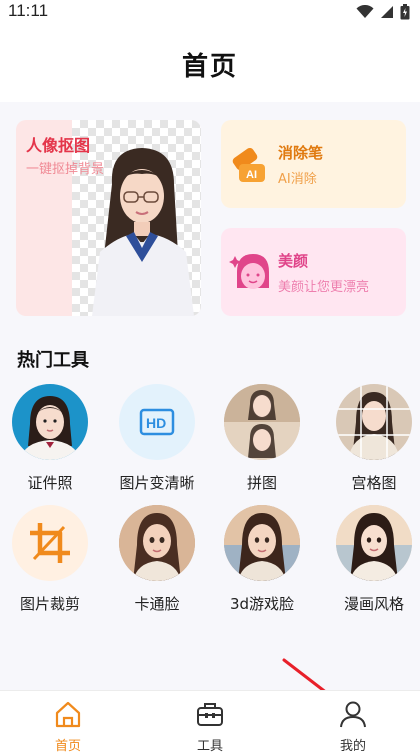 Image resolution: width=420 pixels, height=754 pixels. I want to click on bottom-tab-bar: 首页 工具 我的, so click(210, 722).